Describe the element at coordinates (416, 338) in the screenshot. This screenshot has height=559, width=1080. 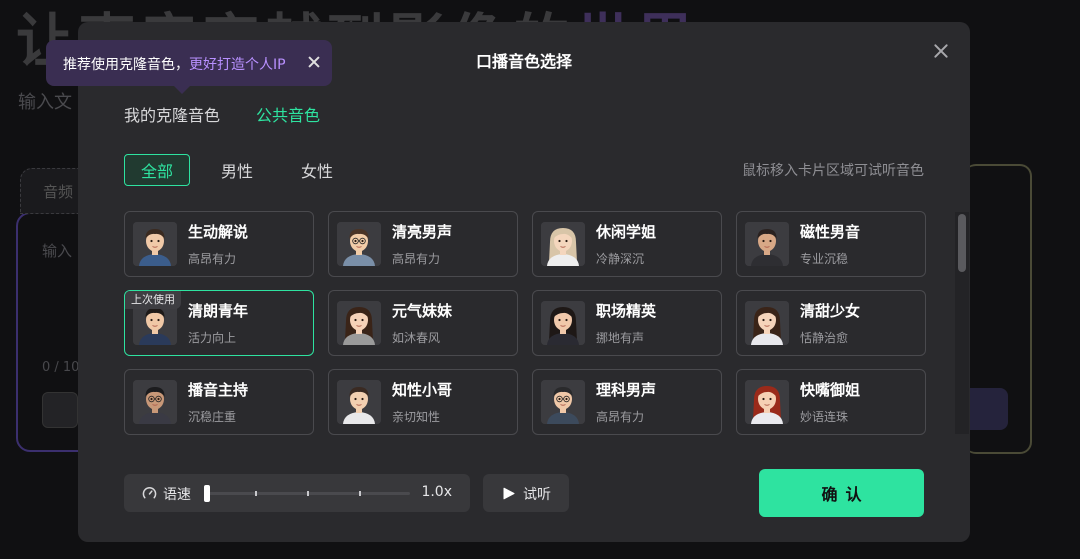
I see `voice-description: 如沐春风` at that location.